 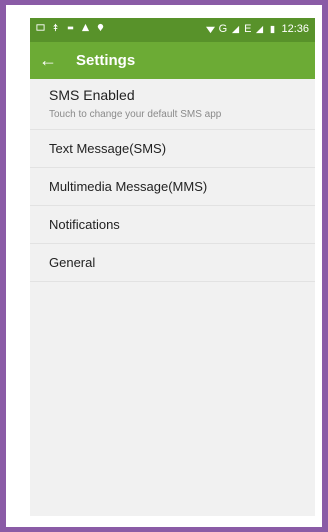 What do you see at coordinates (85, 27) in the screenshot?
I see `warning-icon` at bounding box center [85, 27].